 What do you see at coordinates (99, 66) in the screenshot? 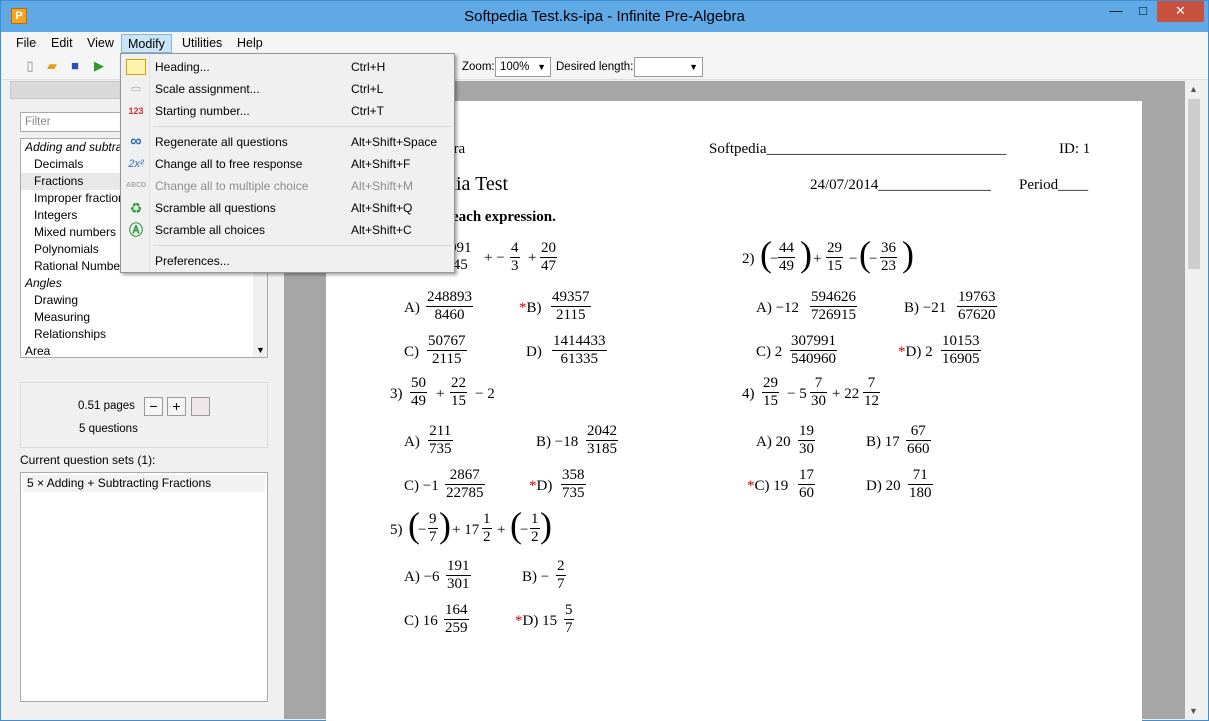
I see `export-icon: ▶` at bounding box center [99, 66].